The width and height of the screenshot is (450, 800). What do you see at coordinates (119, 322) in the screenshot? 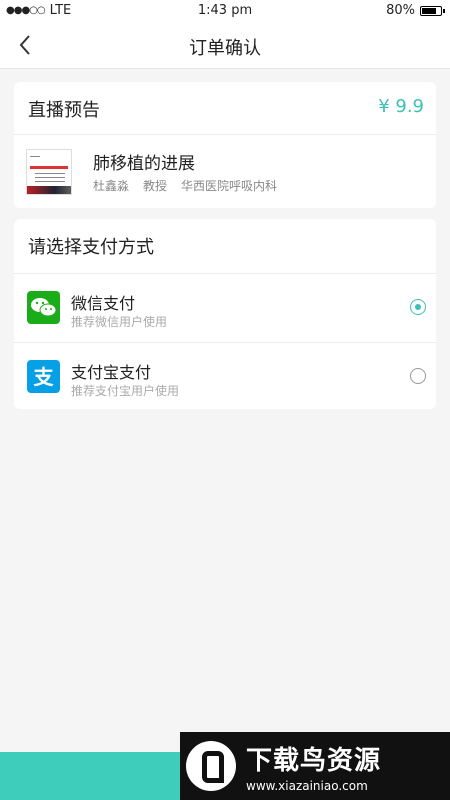
I see `payment-subtitle: 推荐微信用户使用` at bounding box center [119, 322].